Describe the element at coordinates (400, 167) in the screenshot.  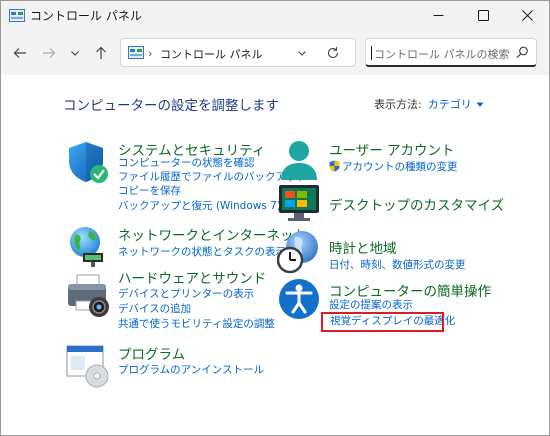
I see `link-change-account-type-label: アカウントの種類の変更` at that location.